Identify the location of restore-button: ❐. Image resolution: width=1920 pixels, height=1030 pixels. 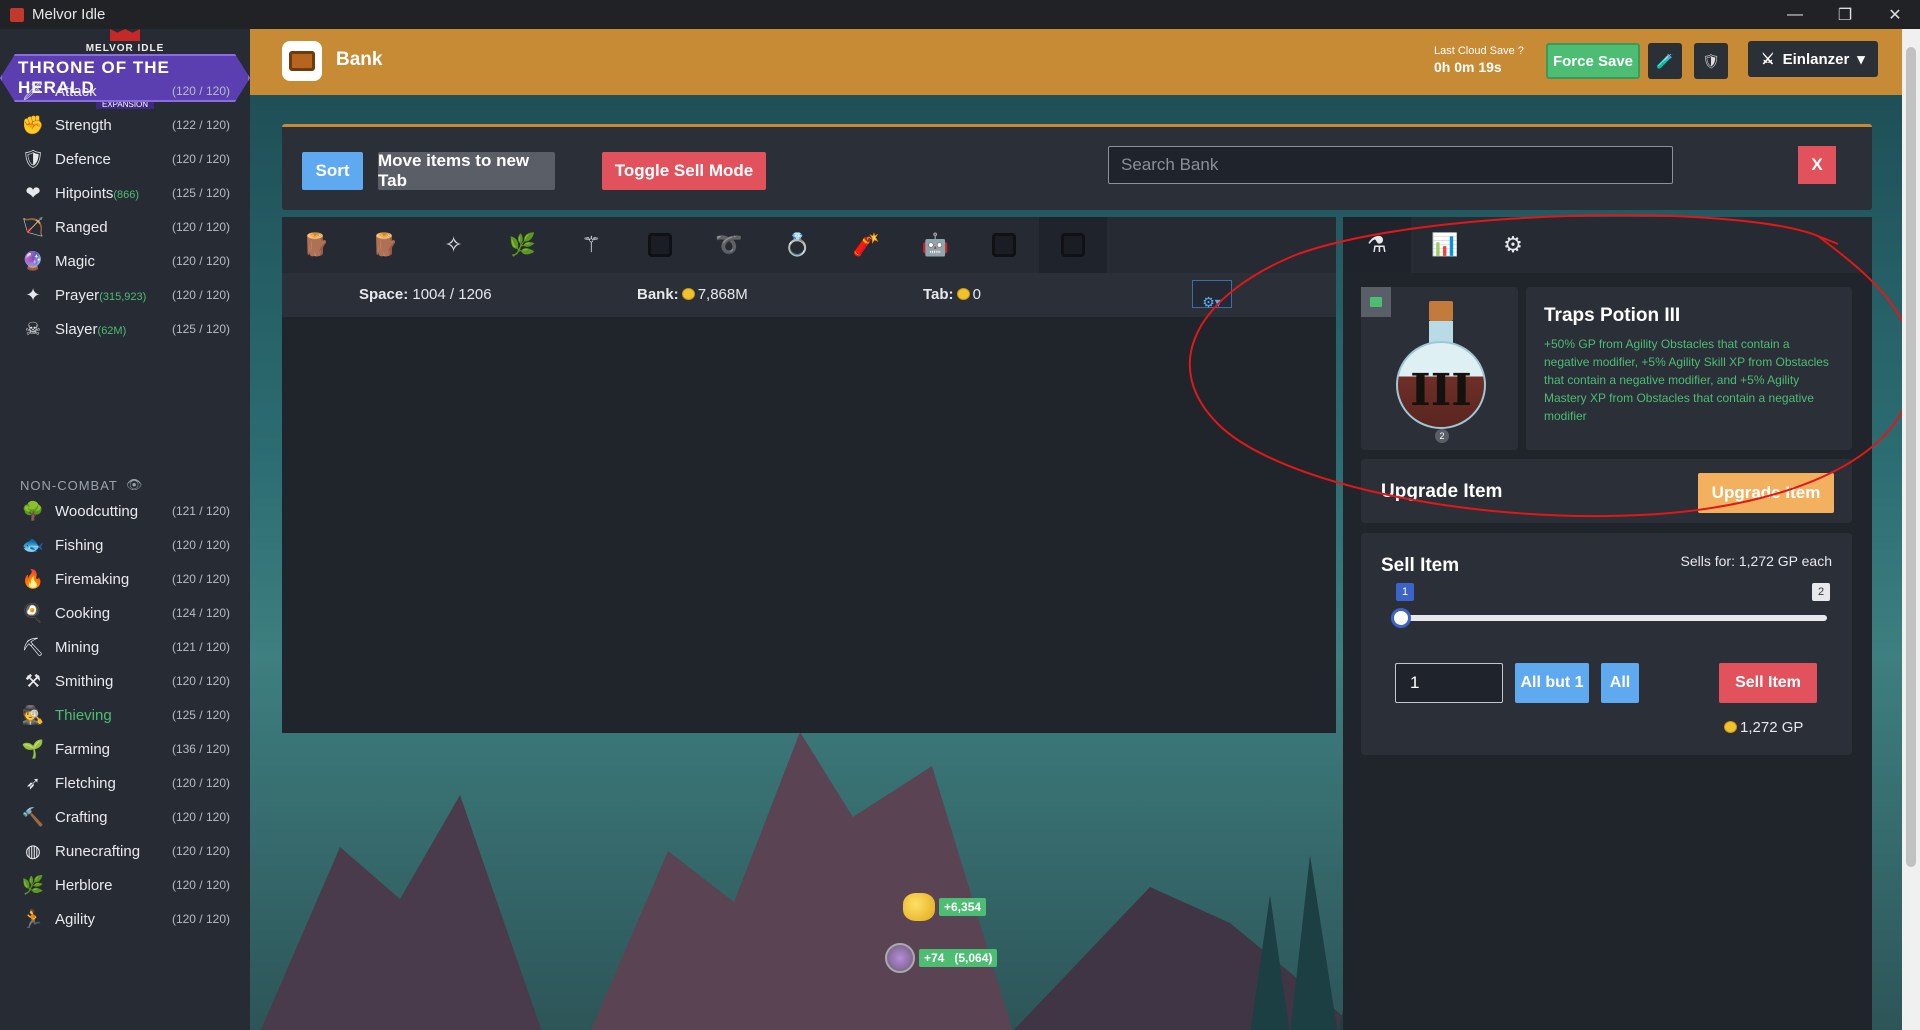
(1845, 14).